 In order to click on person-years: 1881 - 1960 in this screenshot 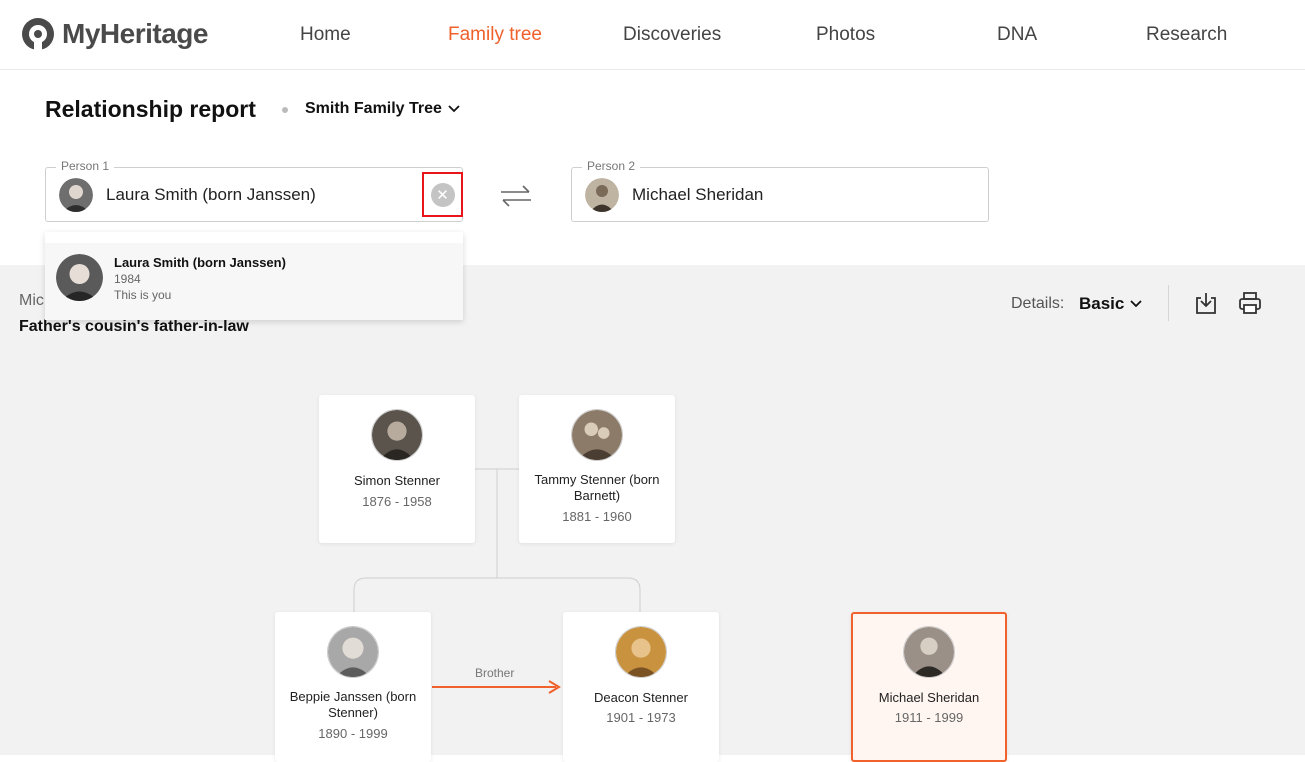, I will do `click(597, 516)`.